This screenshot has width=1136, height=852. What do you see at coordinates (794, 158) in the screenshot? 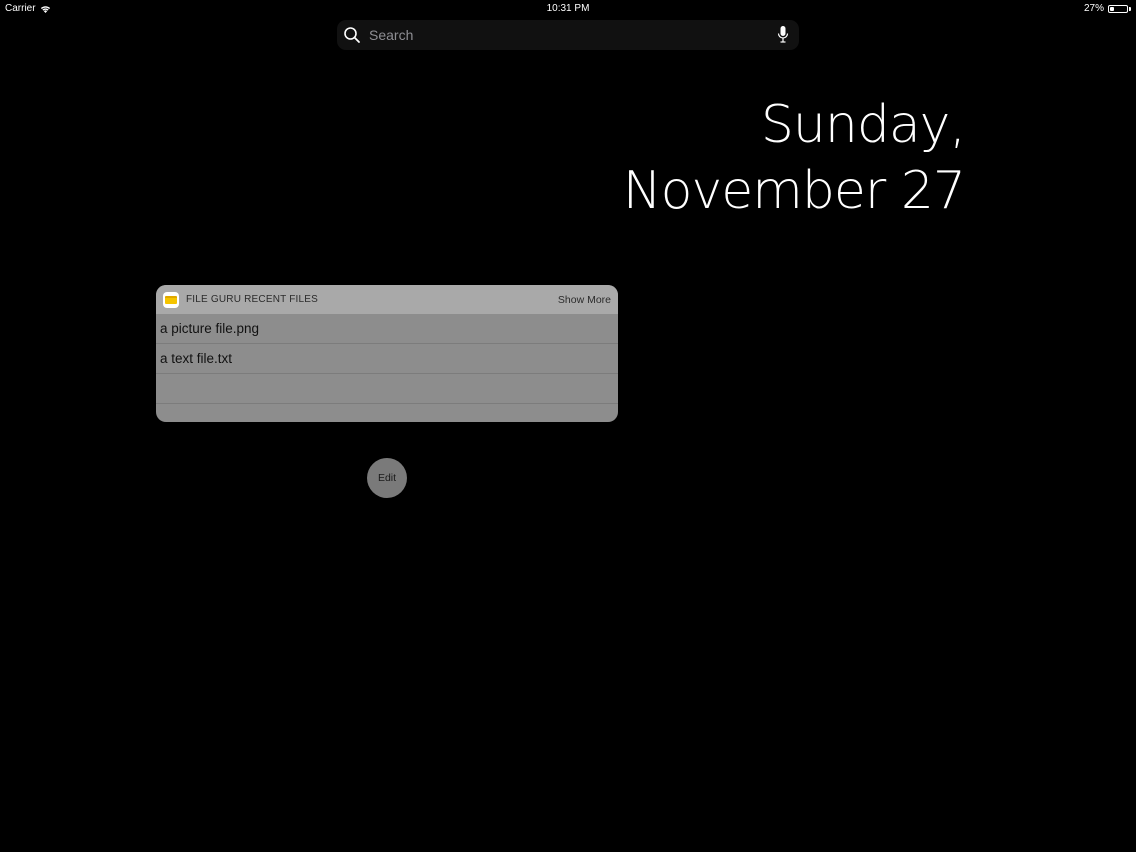
I see `date-display: Sunday, November 27` at bounding box center [794, 158].